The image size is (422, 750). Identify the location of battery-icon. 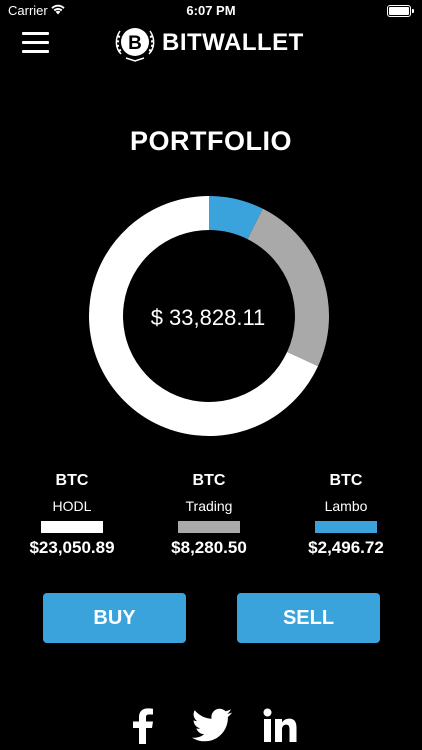
(400, 11).